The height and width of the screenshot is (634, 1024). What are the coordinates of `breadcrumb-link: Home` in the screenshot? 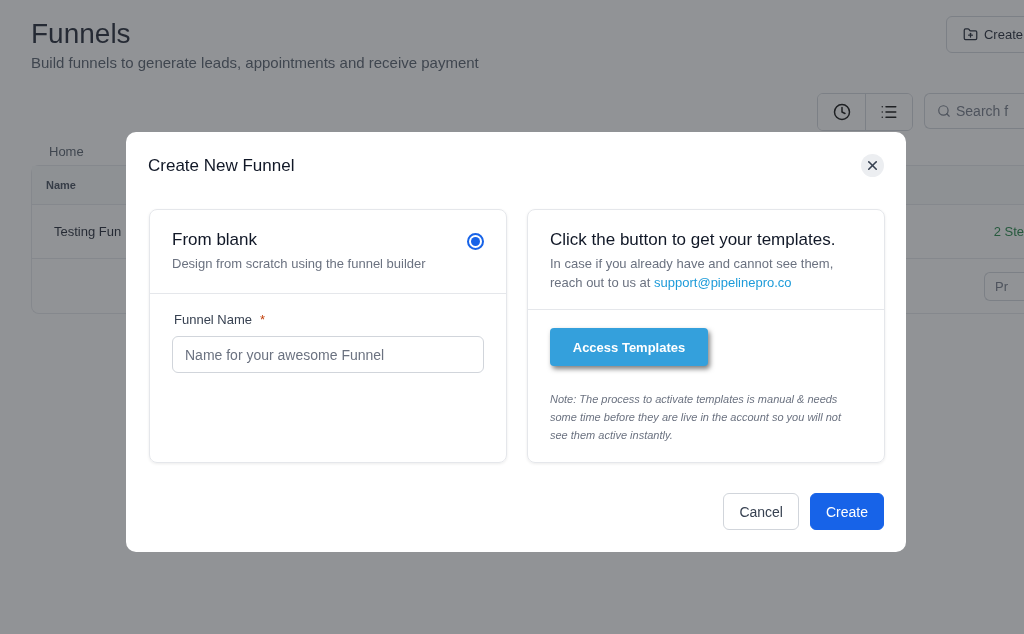 It's located at (66, 151).